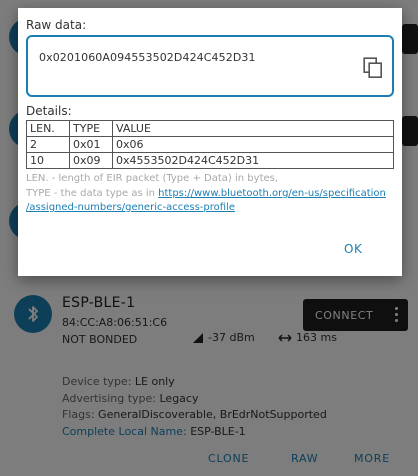 Image resolution: width=418 pixels, height=476 pixels. Describe the element at coordinates (49, 111) in the screenshot. I see `details-label: Details:` at that location.